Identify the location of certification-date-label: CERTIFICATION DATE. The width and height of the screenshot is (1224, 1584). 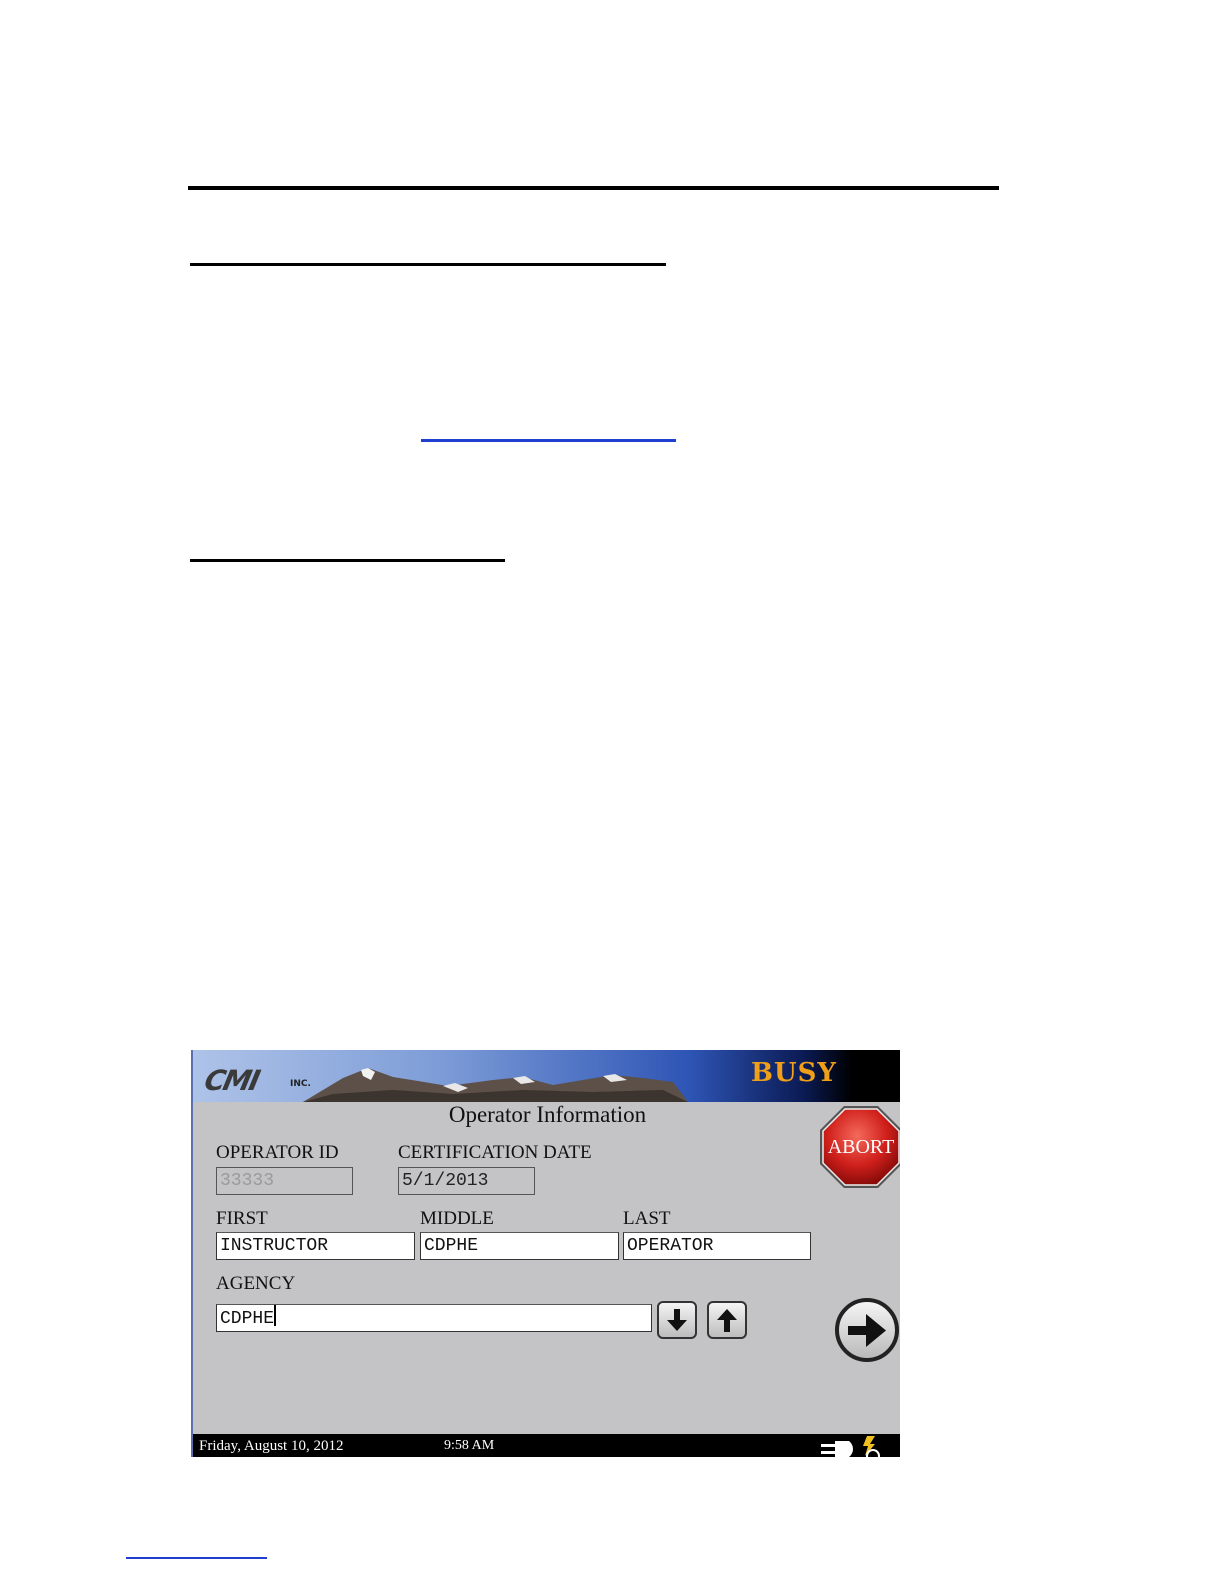
(495, 1152).